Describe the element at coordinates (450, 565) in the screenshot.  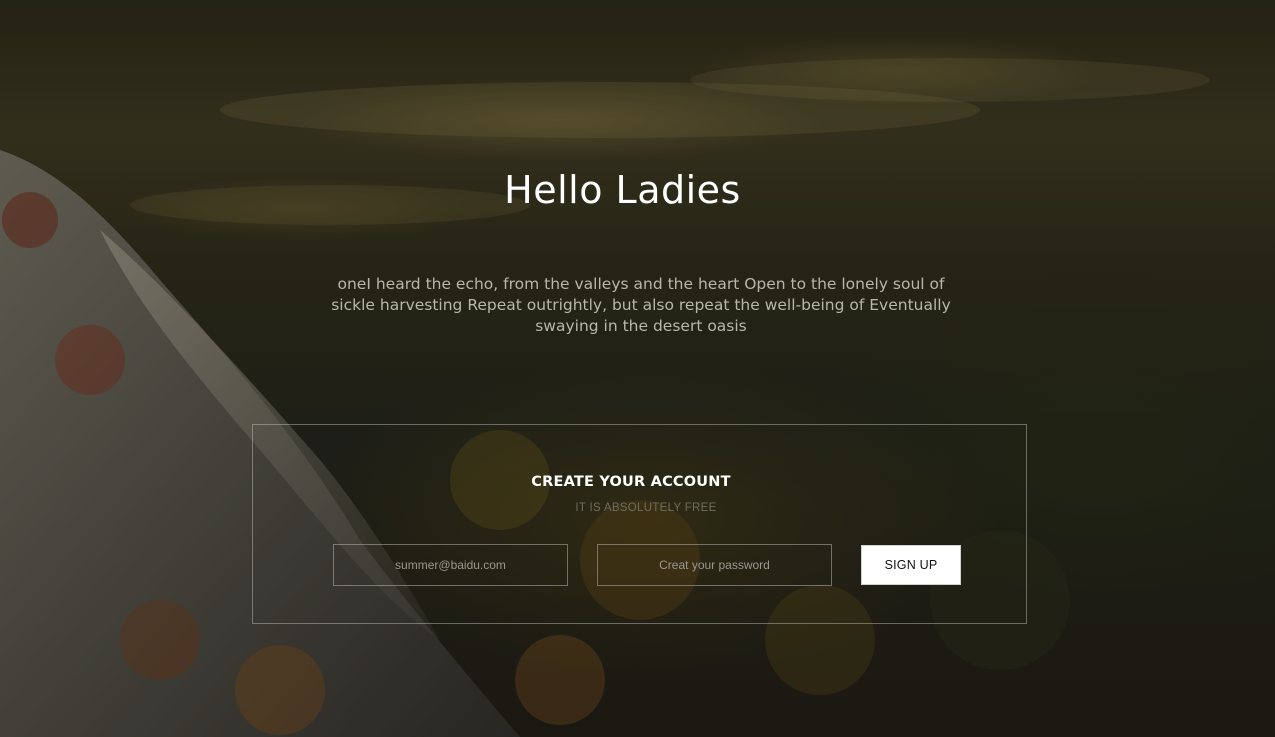
I see `email-field` at that location.